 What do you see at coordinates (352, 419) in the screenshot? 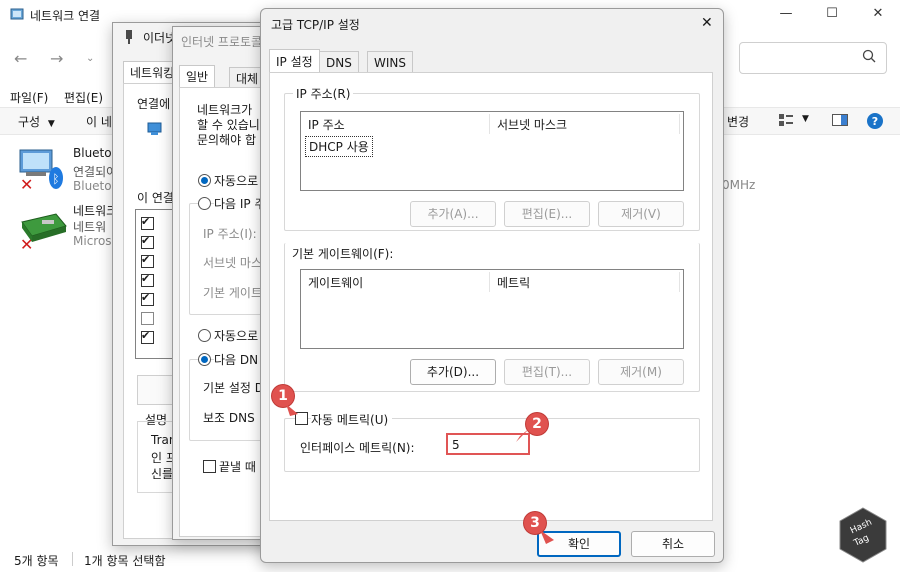
I see `auto-metric-label: 자동 메트릭(U)` at bounding box center [352, 419].